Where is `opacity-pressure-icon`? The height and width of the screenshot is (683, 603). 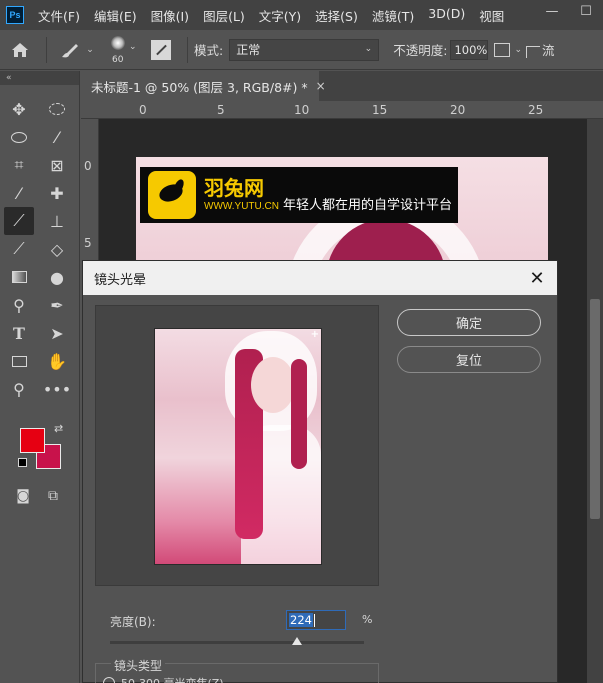 opacity-pressure-icon is located at coordinates (502, 49).